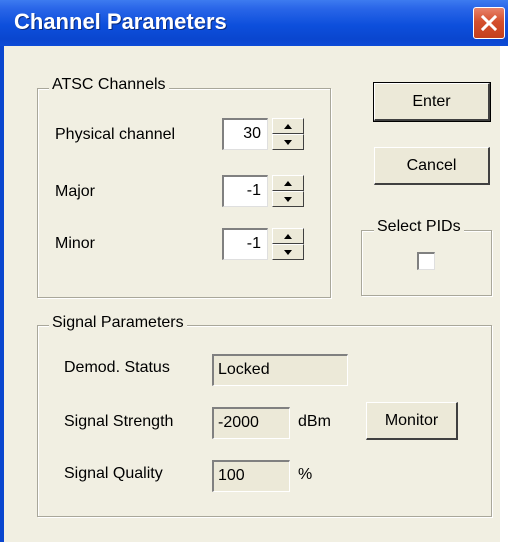  Describe the element at coordinates (117, 367) in the screenshot. I see `demod-status-label: Demod. Status` at that location.